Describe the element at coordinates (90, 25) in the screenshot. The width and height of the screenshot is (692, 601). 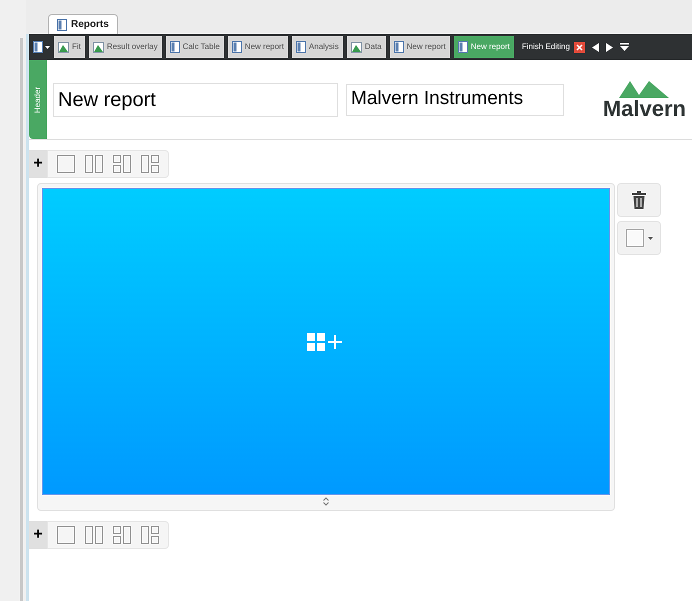
I see `window-tab-title: Reports` at that location.